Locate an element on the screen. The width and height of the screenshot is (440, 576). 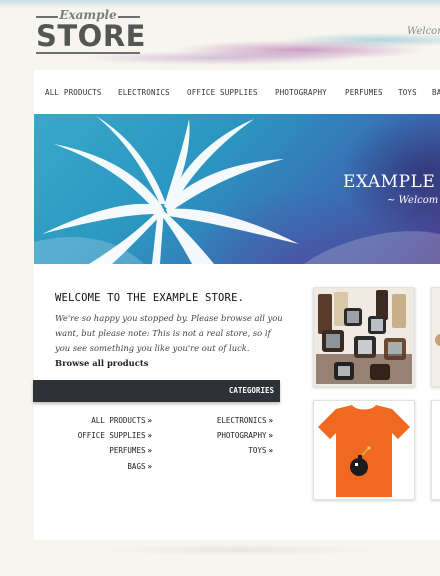
browse-all-products-link: Browse all products is located at coordinates (101, 363).